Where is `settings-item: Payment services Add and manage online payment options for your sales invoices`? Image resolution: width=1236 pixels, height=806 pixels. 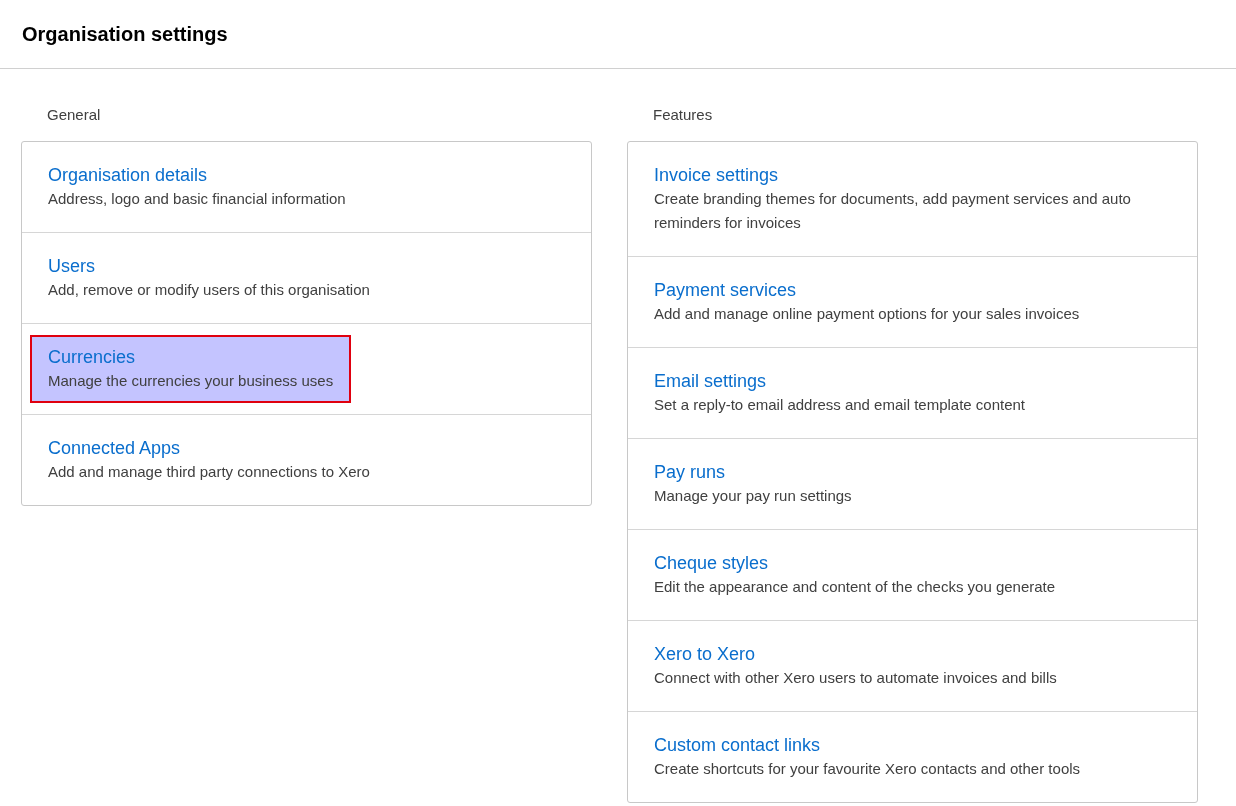
settings-item: Payment services Add and manage online payment options for your sales invoices is located at coordinates (867, 301).